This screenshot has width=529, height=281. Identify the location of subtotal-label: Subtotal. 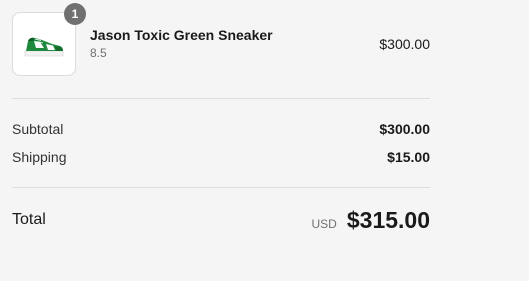
(38, 129).